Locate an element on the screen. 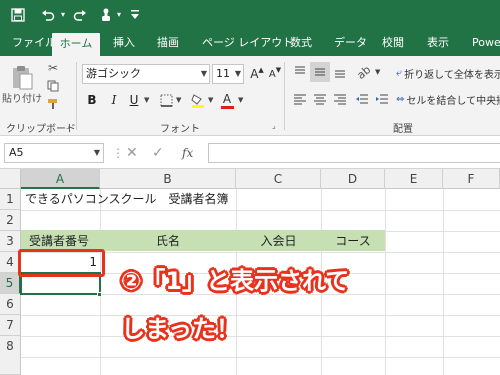 Image resolution: width=500 pixels, height=375 pixels. font-group-label: フォント is located at coordinates (180, 129).